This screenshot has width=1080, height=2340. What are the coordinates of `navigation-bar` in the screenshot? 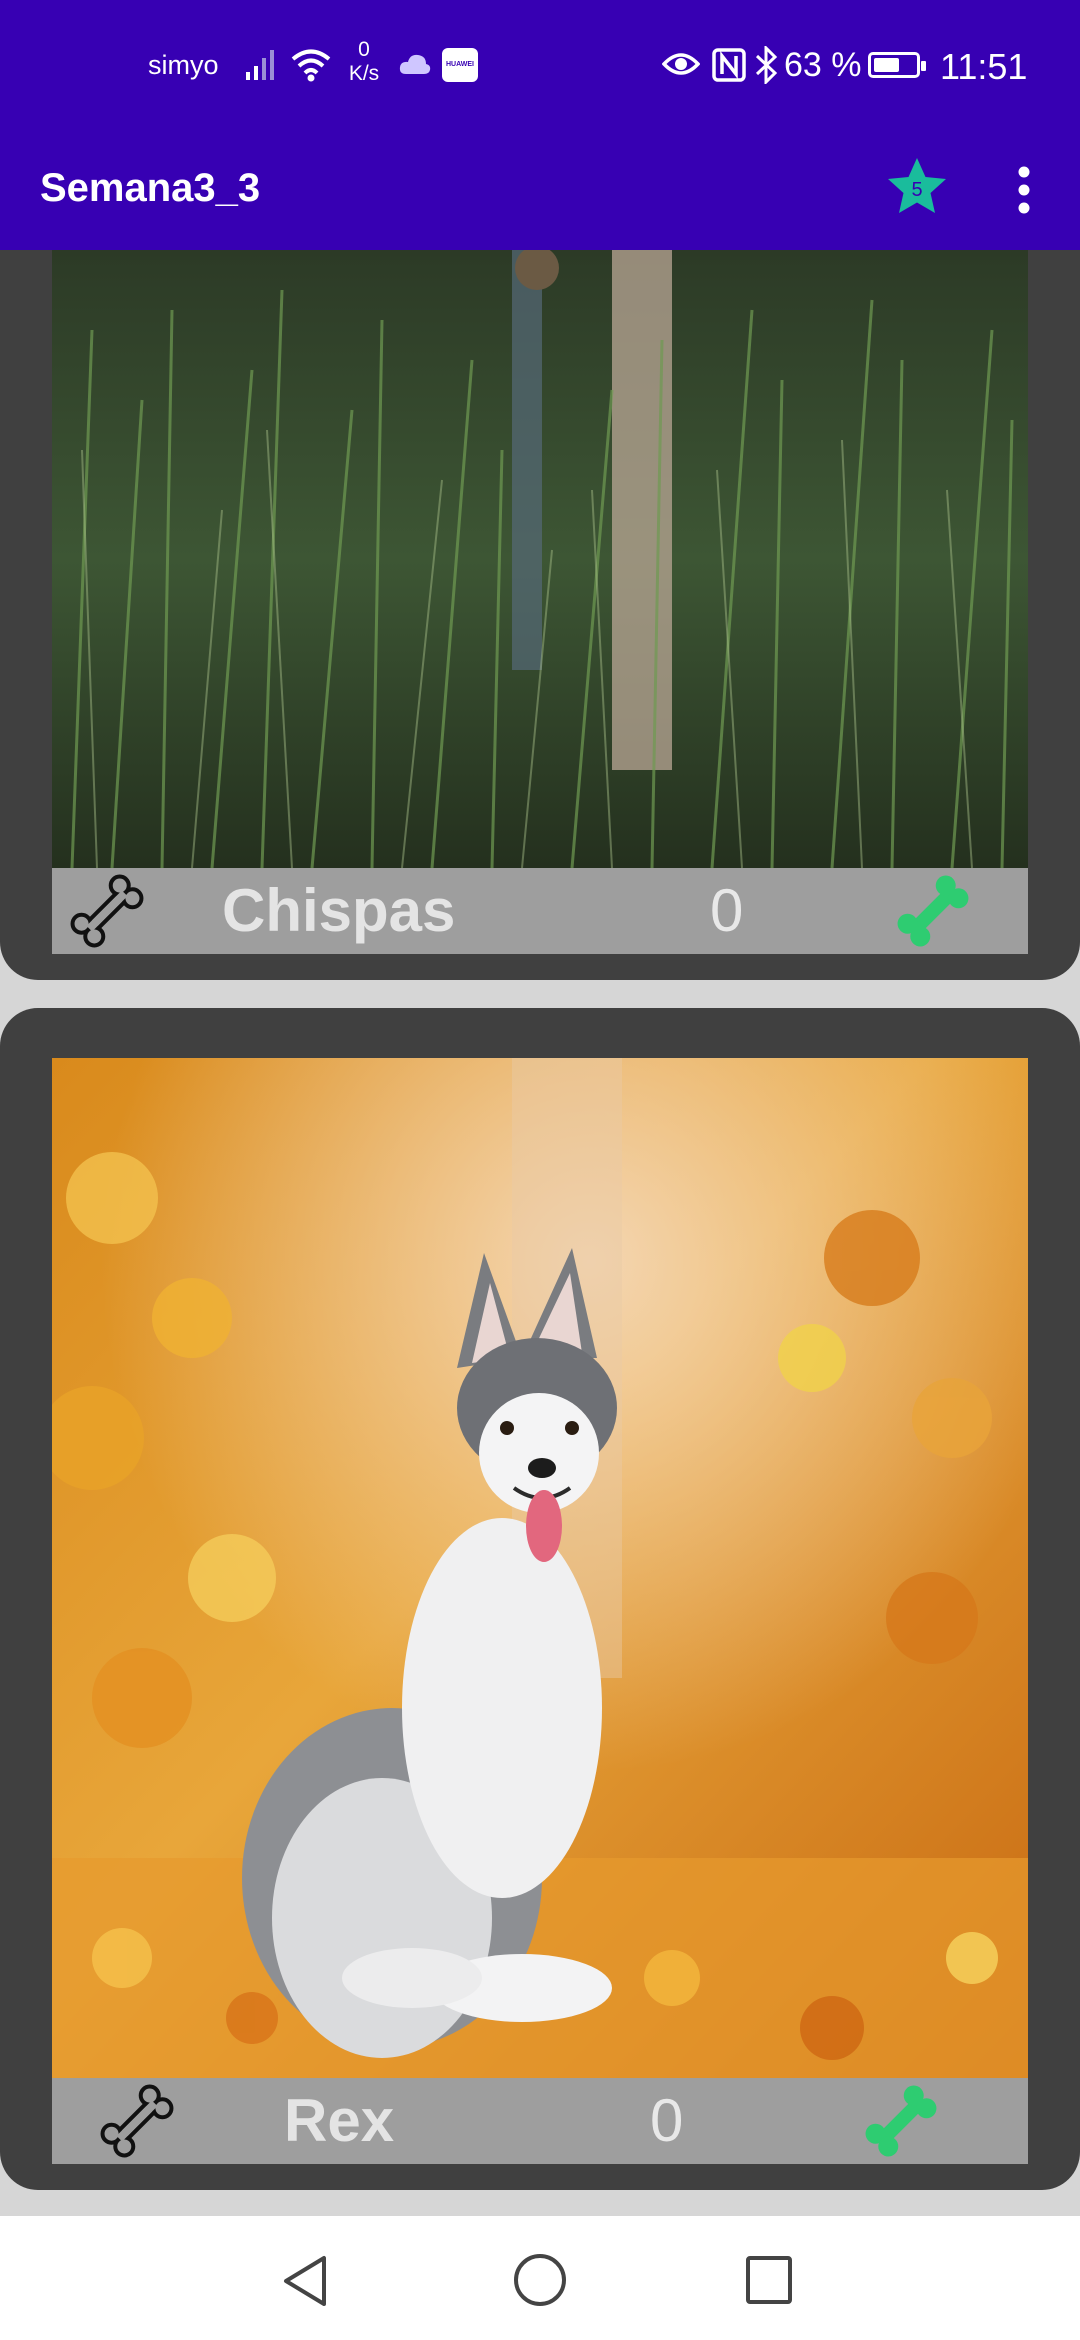 It's located at (540, 2278).